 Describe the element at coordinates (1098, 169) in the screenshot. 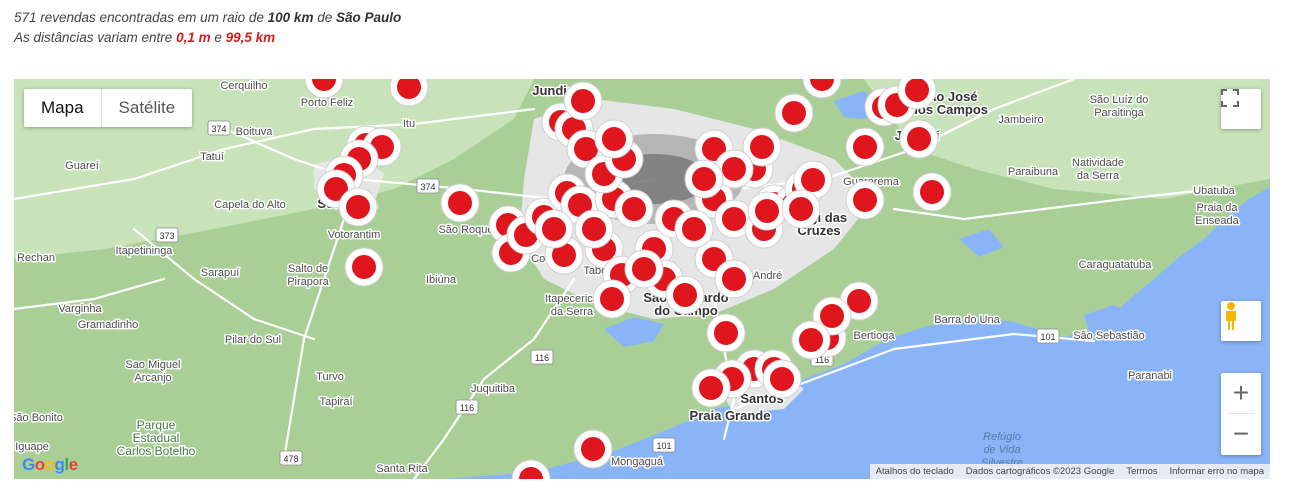

I see `place-label: Natividade da Serra` at that location.